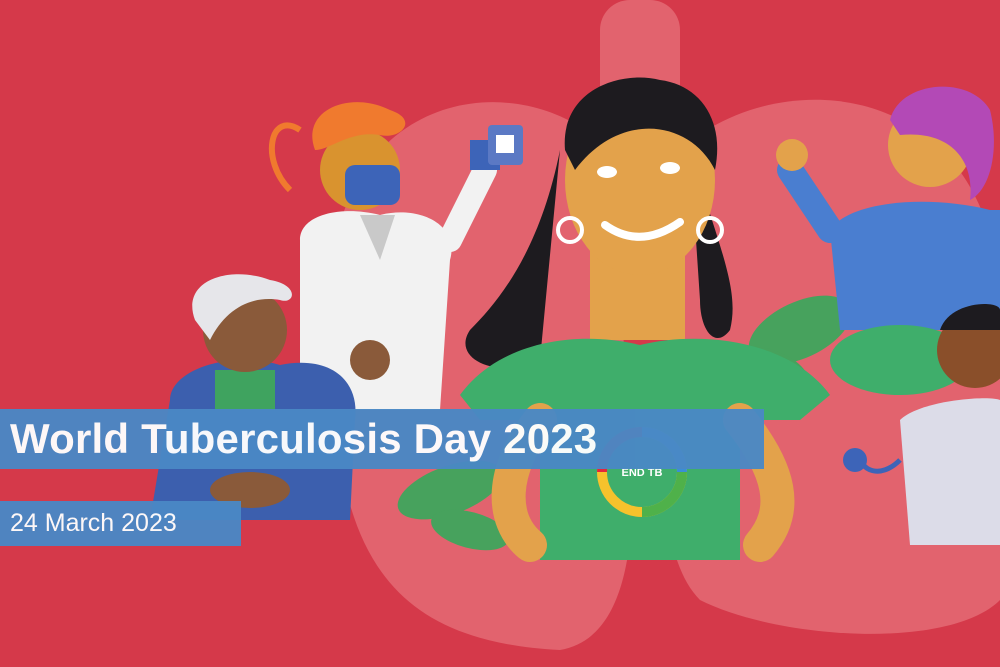  What do you see at coordinates (93, 523) in the screenshot?
I see `event-date: 24 March 2023` at bounding box center [93, 523].